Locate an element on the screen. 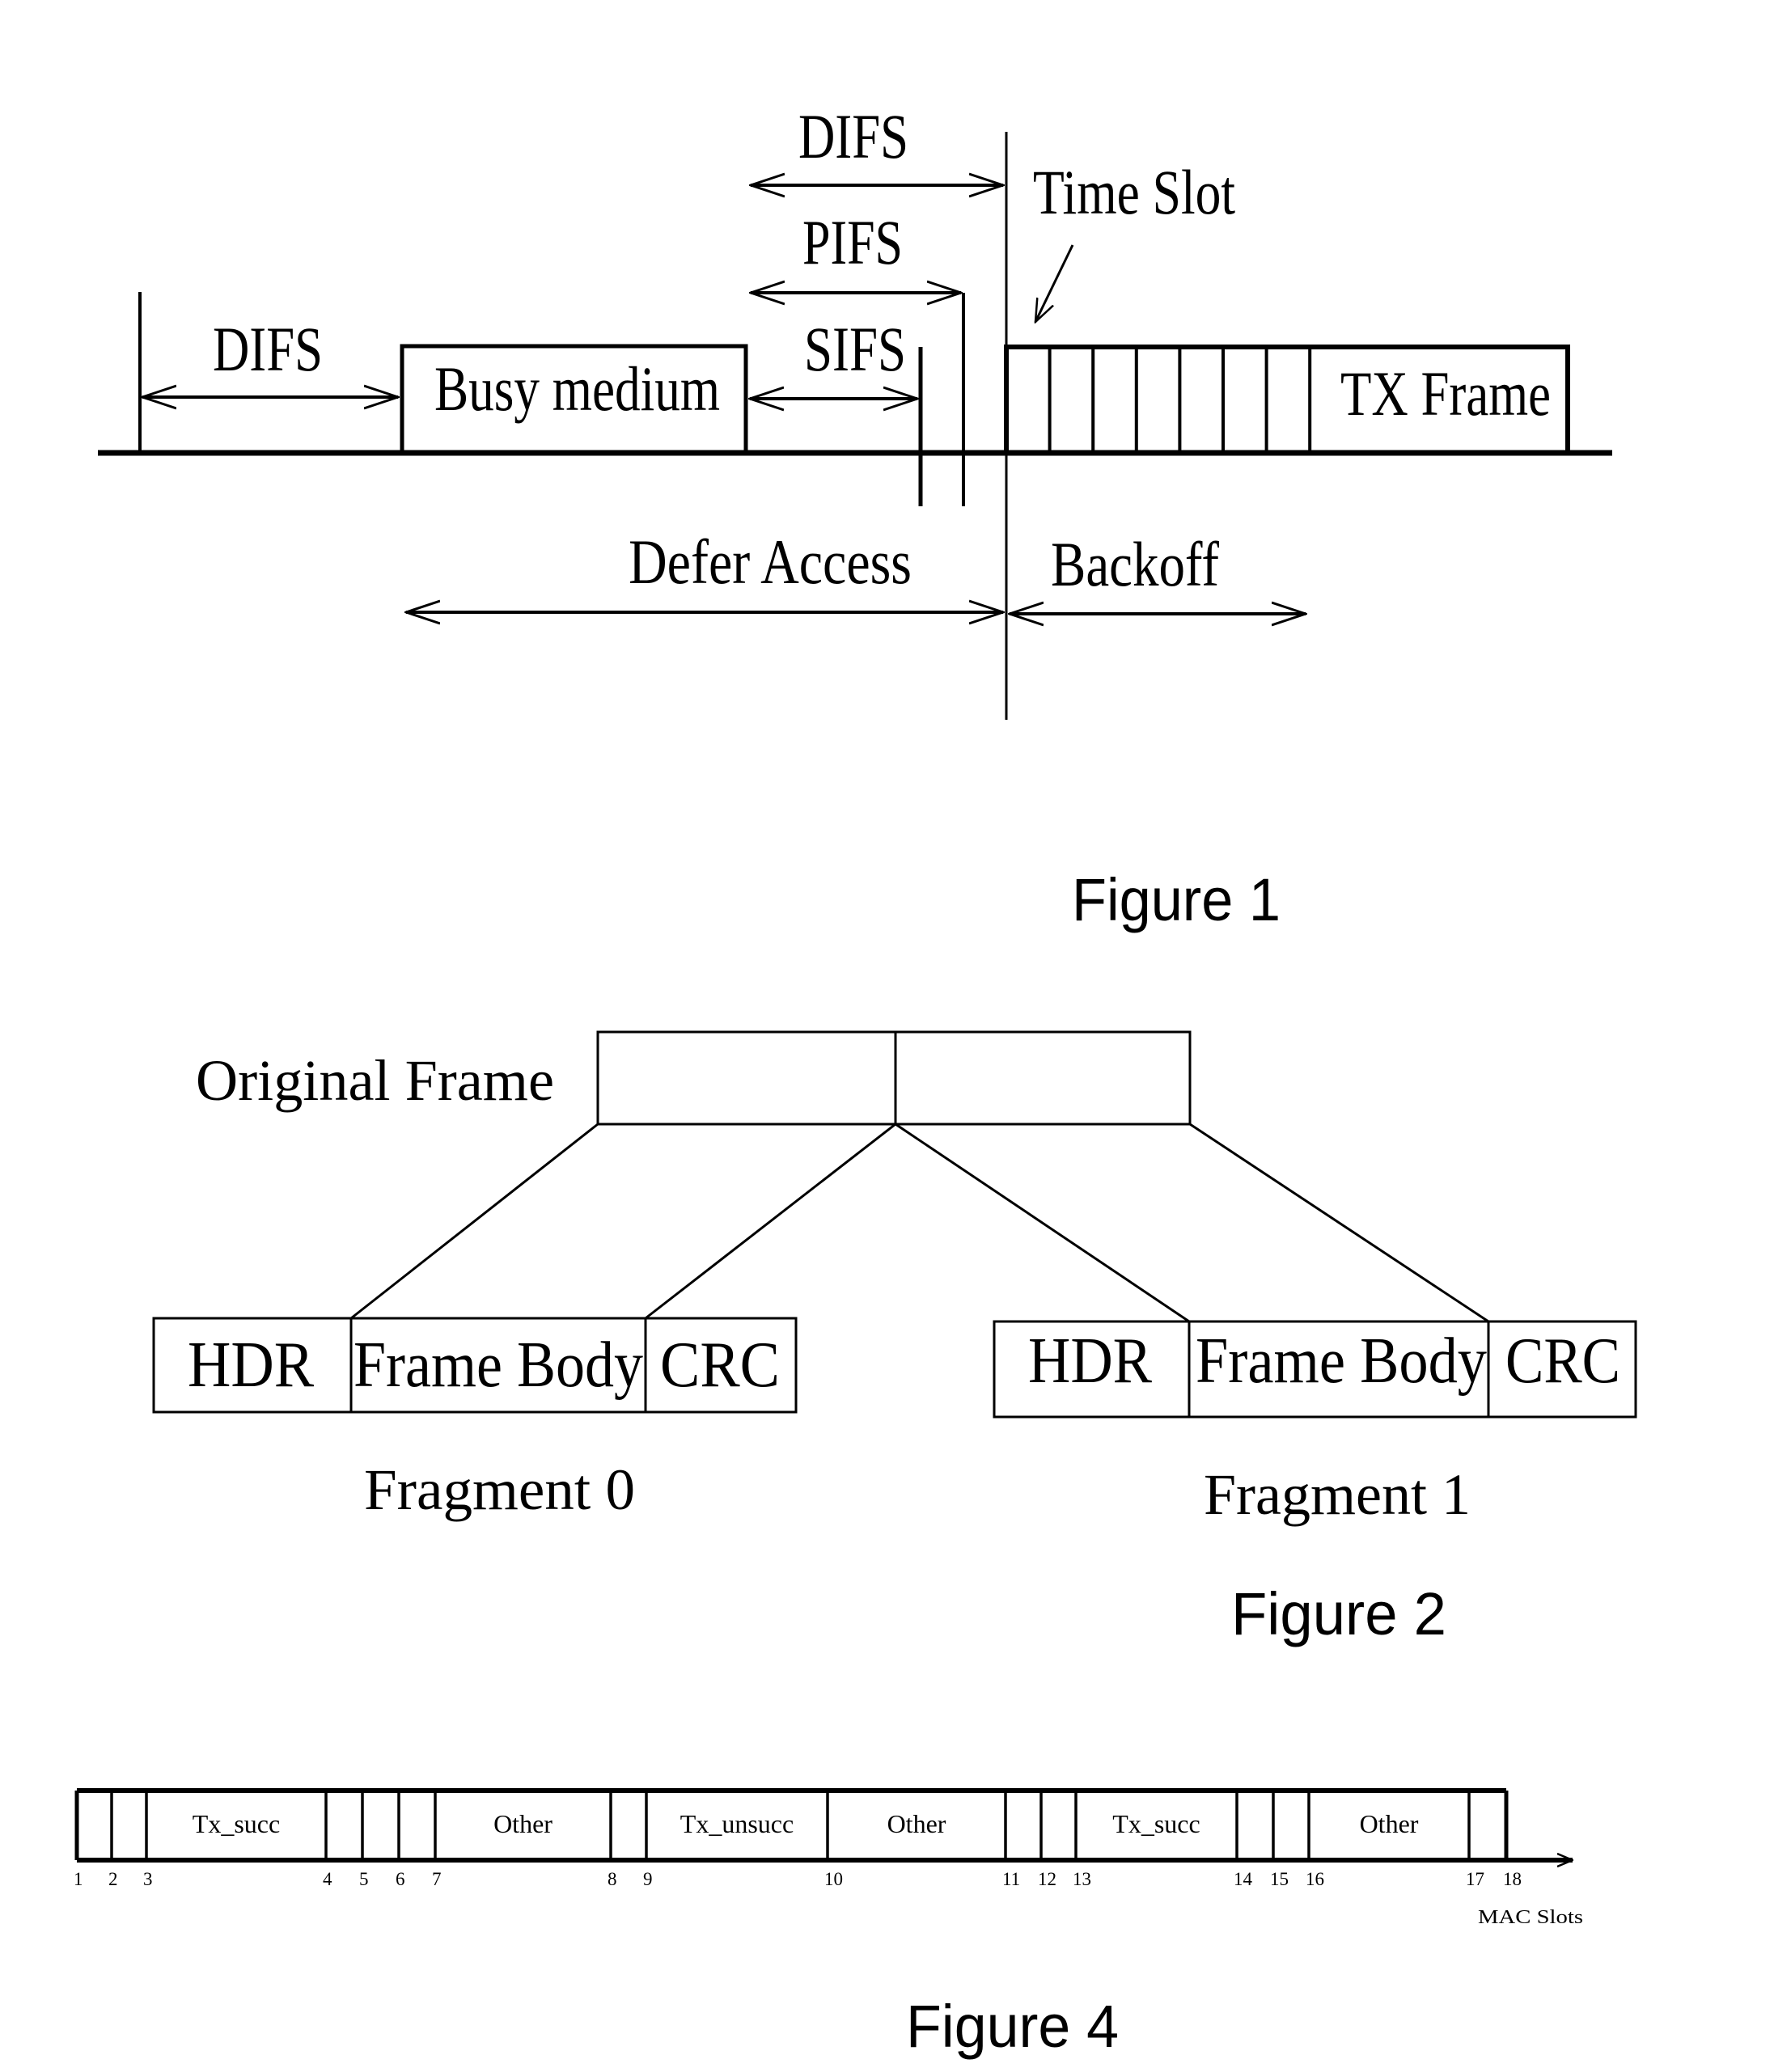  fig1-backoff-slots is located at coordinates (1180, 400).